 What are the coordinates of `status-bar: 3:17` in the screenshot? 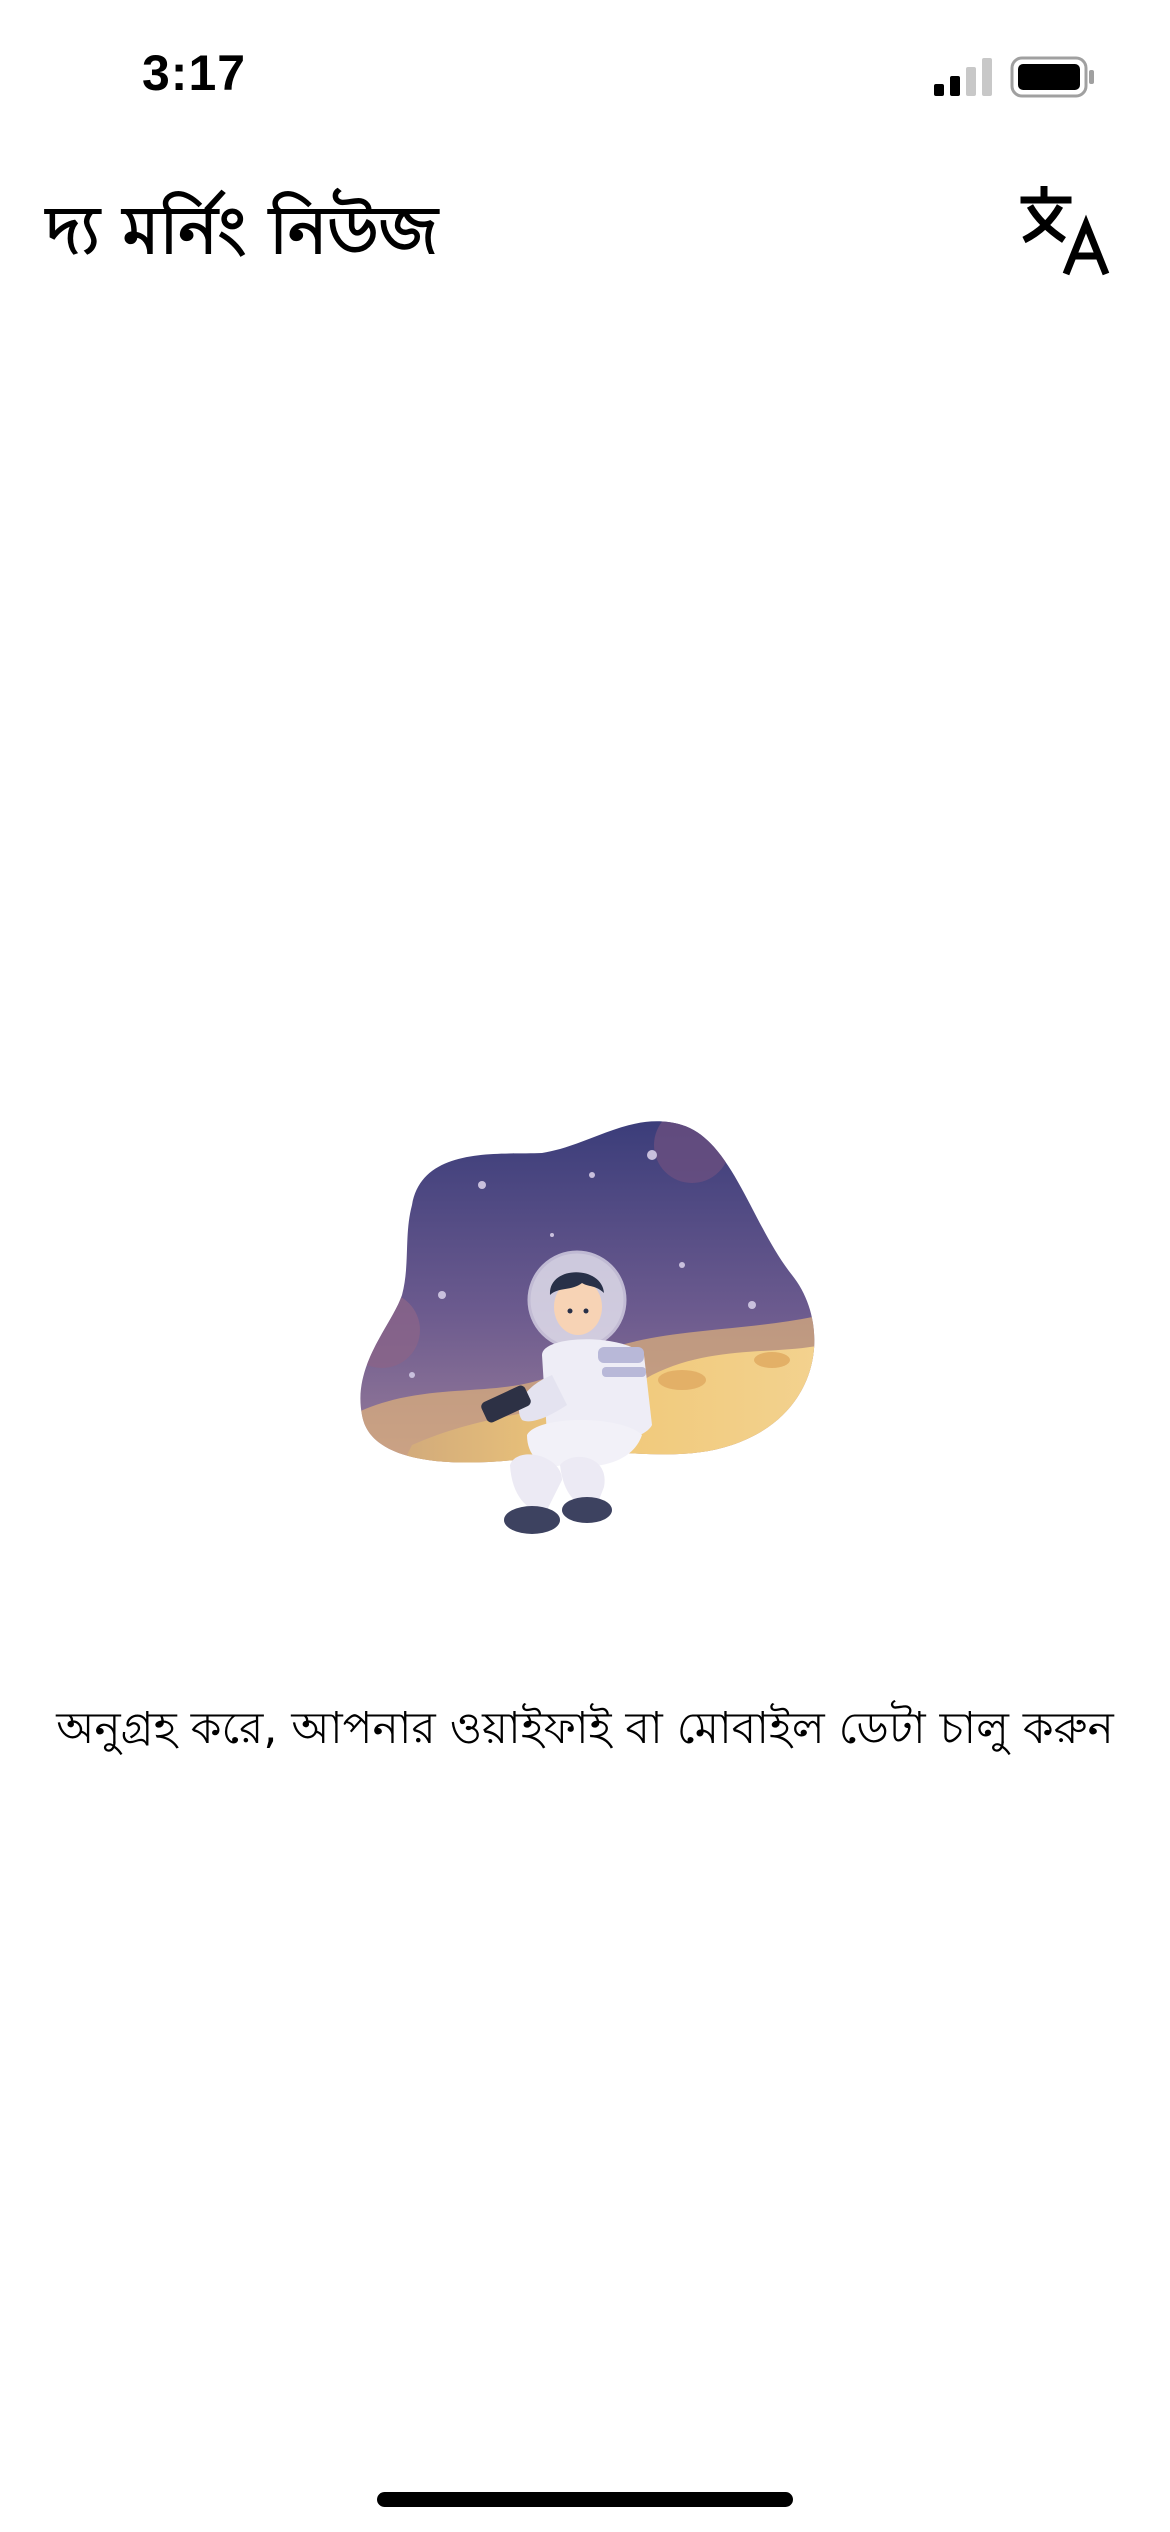 It's located at (585, 75).